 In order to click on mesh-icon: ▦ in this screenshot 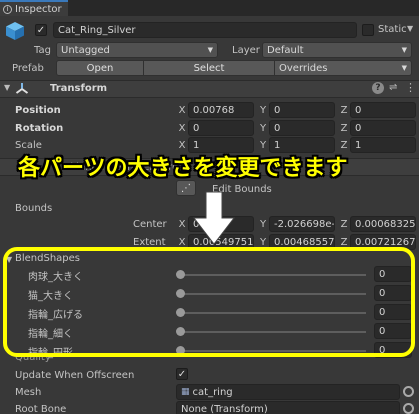, I will do `click(185, 392)`.